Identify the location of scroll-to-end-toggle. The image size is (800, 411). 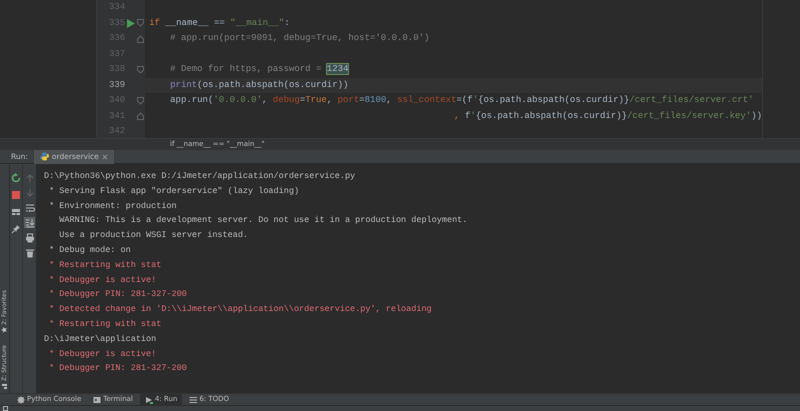
(29, 222).